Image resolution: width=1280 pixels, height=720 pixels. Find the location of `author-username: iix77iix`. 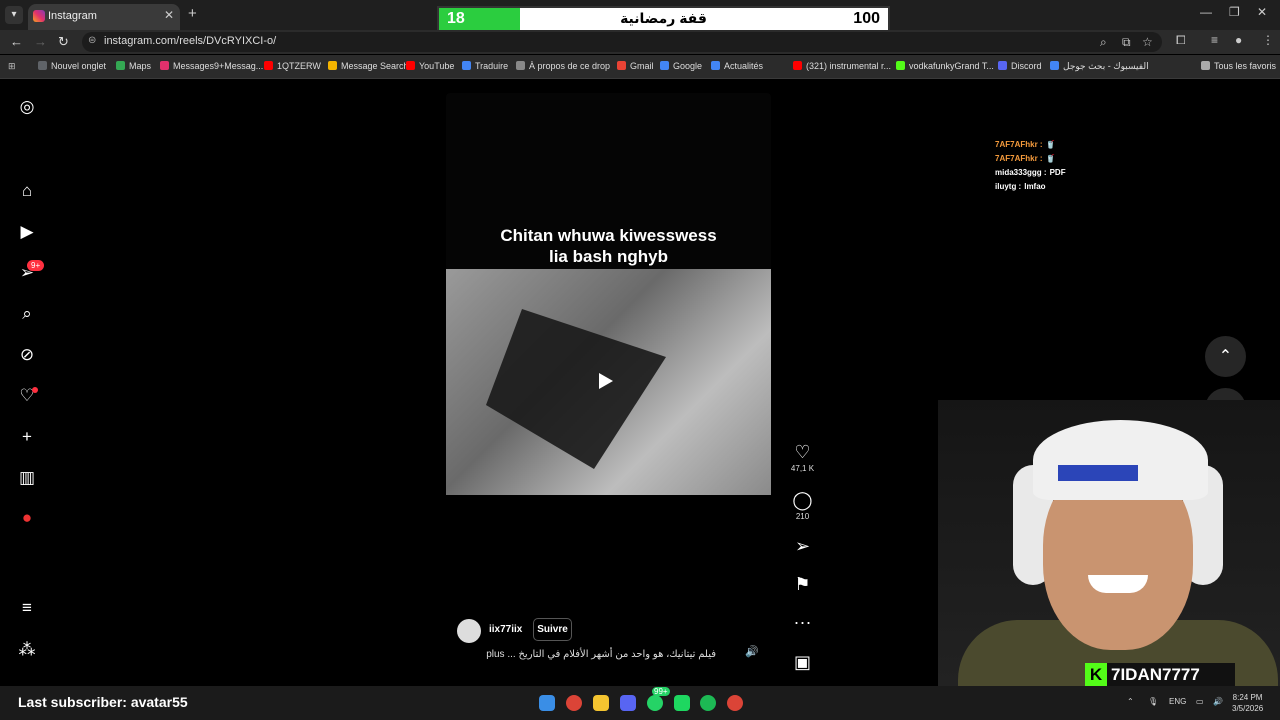

author-username: iix77iix is located at coordinates (505, 629).